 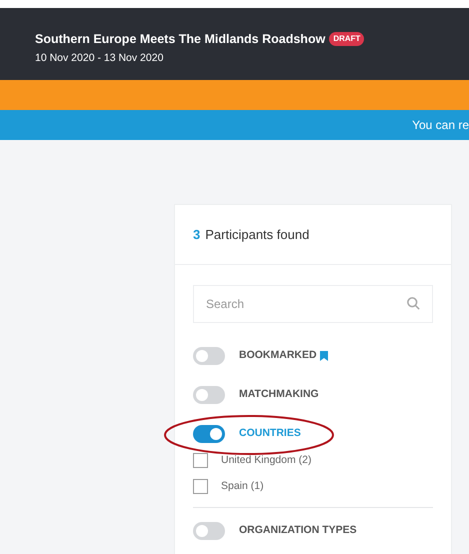 I want to click on filter-label: ORGANIZATION TYPES, so click(x=298, y=530).